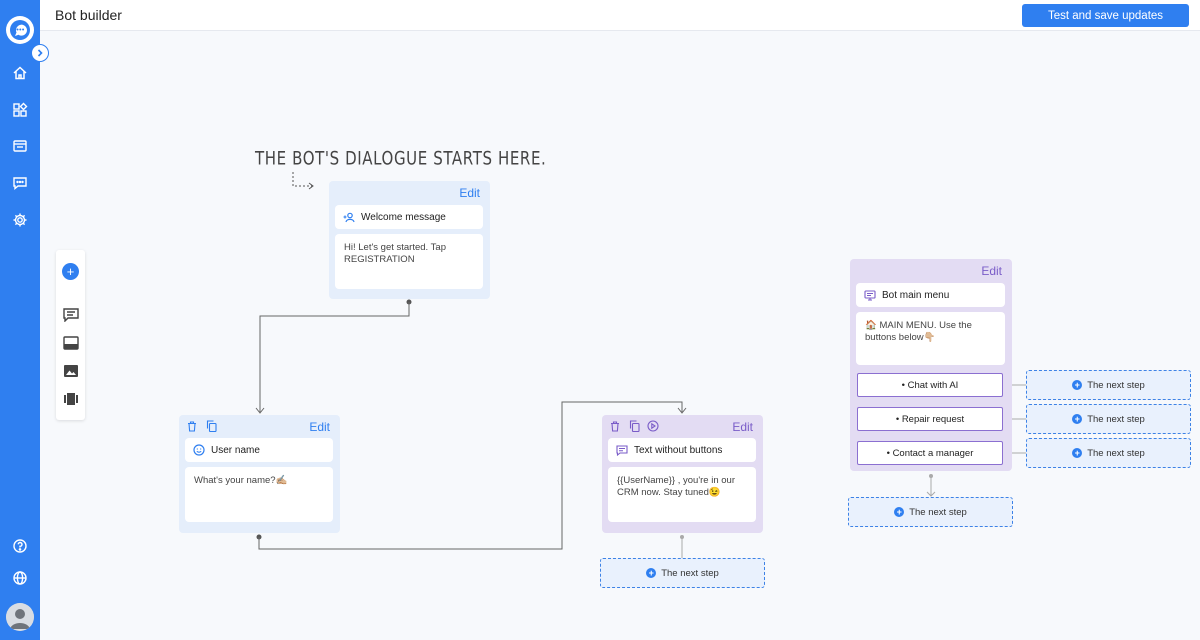 The image size is (1200, 640). Describe the element at coordinates (259, 494) in the screenshot. I see `node-message: What's your name?✍🏼` at that location.